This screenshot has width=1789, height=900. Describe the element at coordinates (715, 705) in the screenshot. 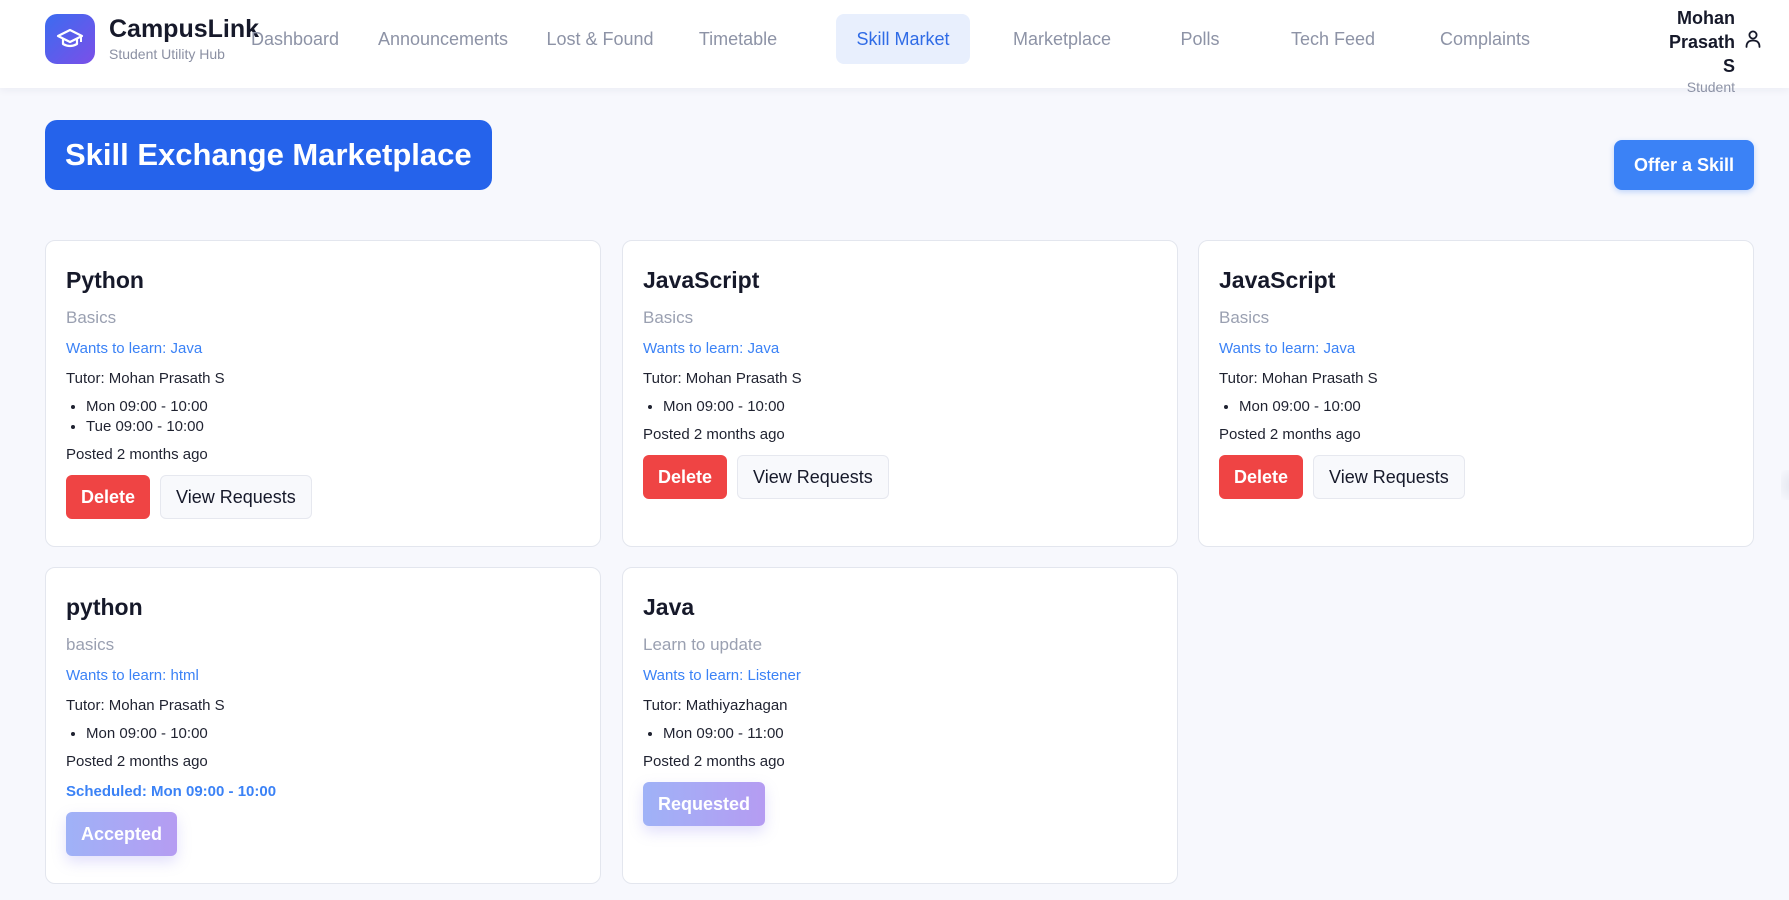

I see `tutor-name: Tutor: Mathiyazhagan` at that location.